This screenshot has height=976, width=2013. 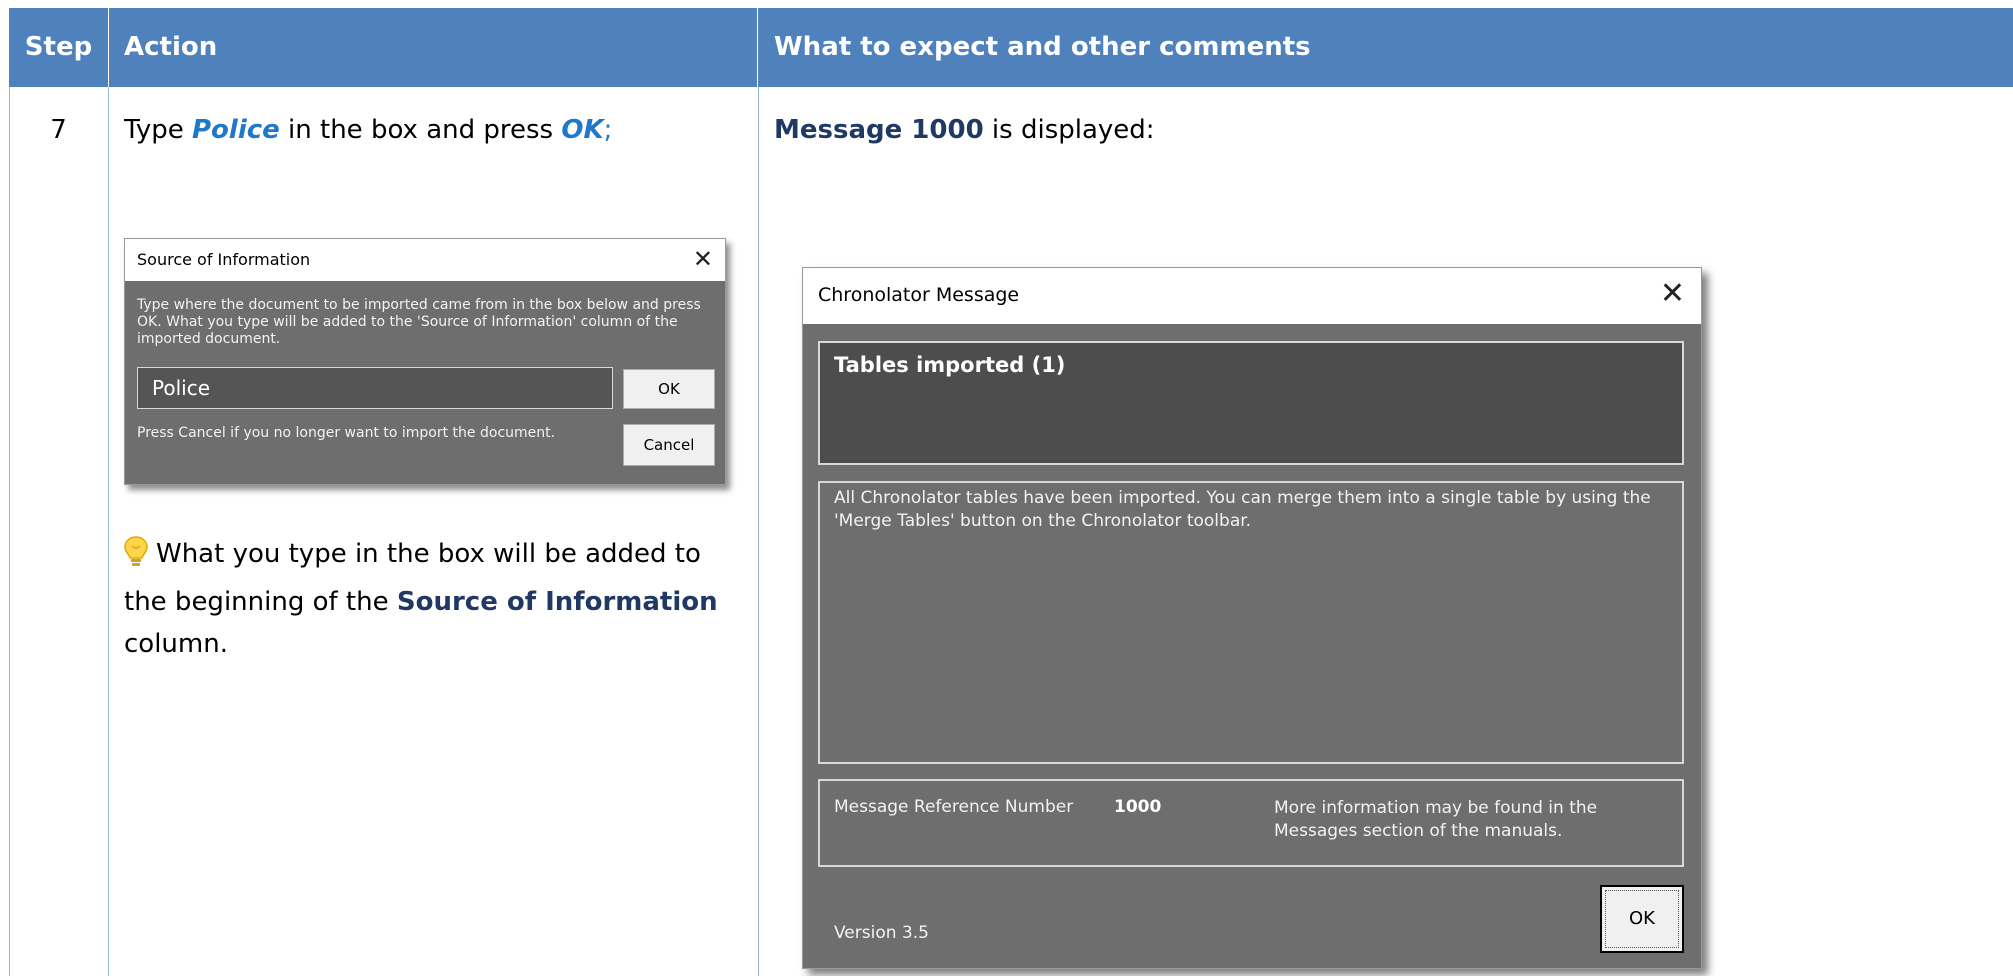 What do you see at coordinates (158, 130) in the screenshot?
I see `action-prefix: Type` at bounding box center [158, 130].